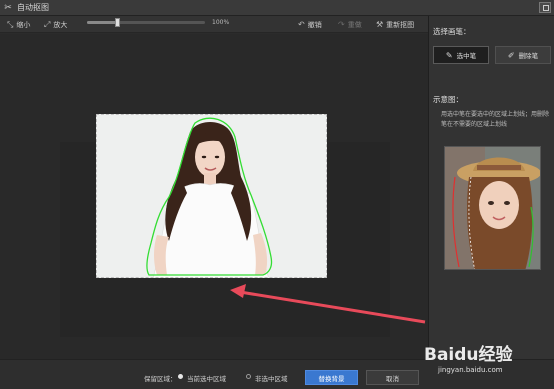 The image size is (554, 389). Describe the element at coordinates (449, 55) in the screenshot. I see `pen-icon: ✎` at that location.